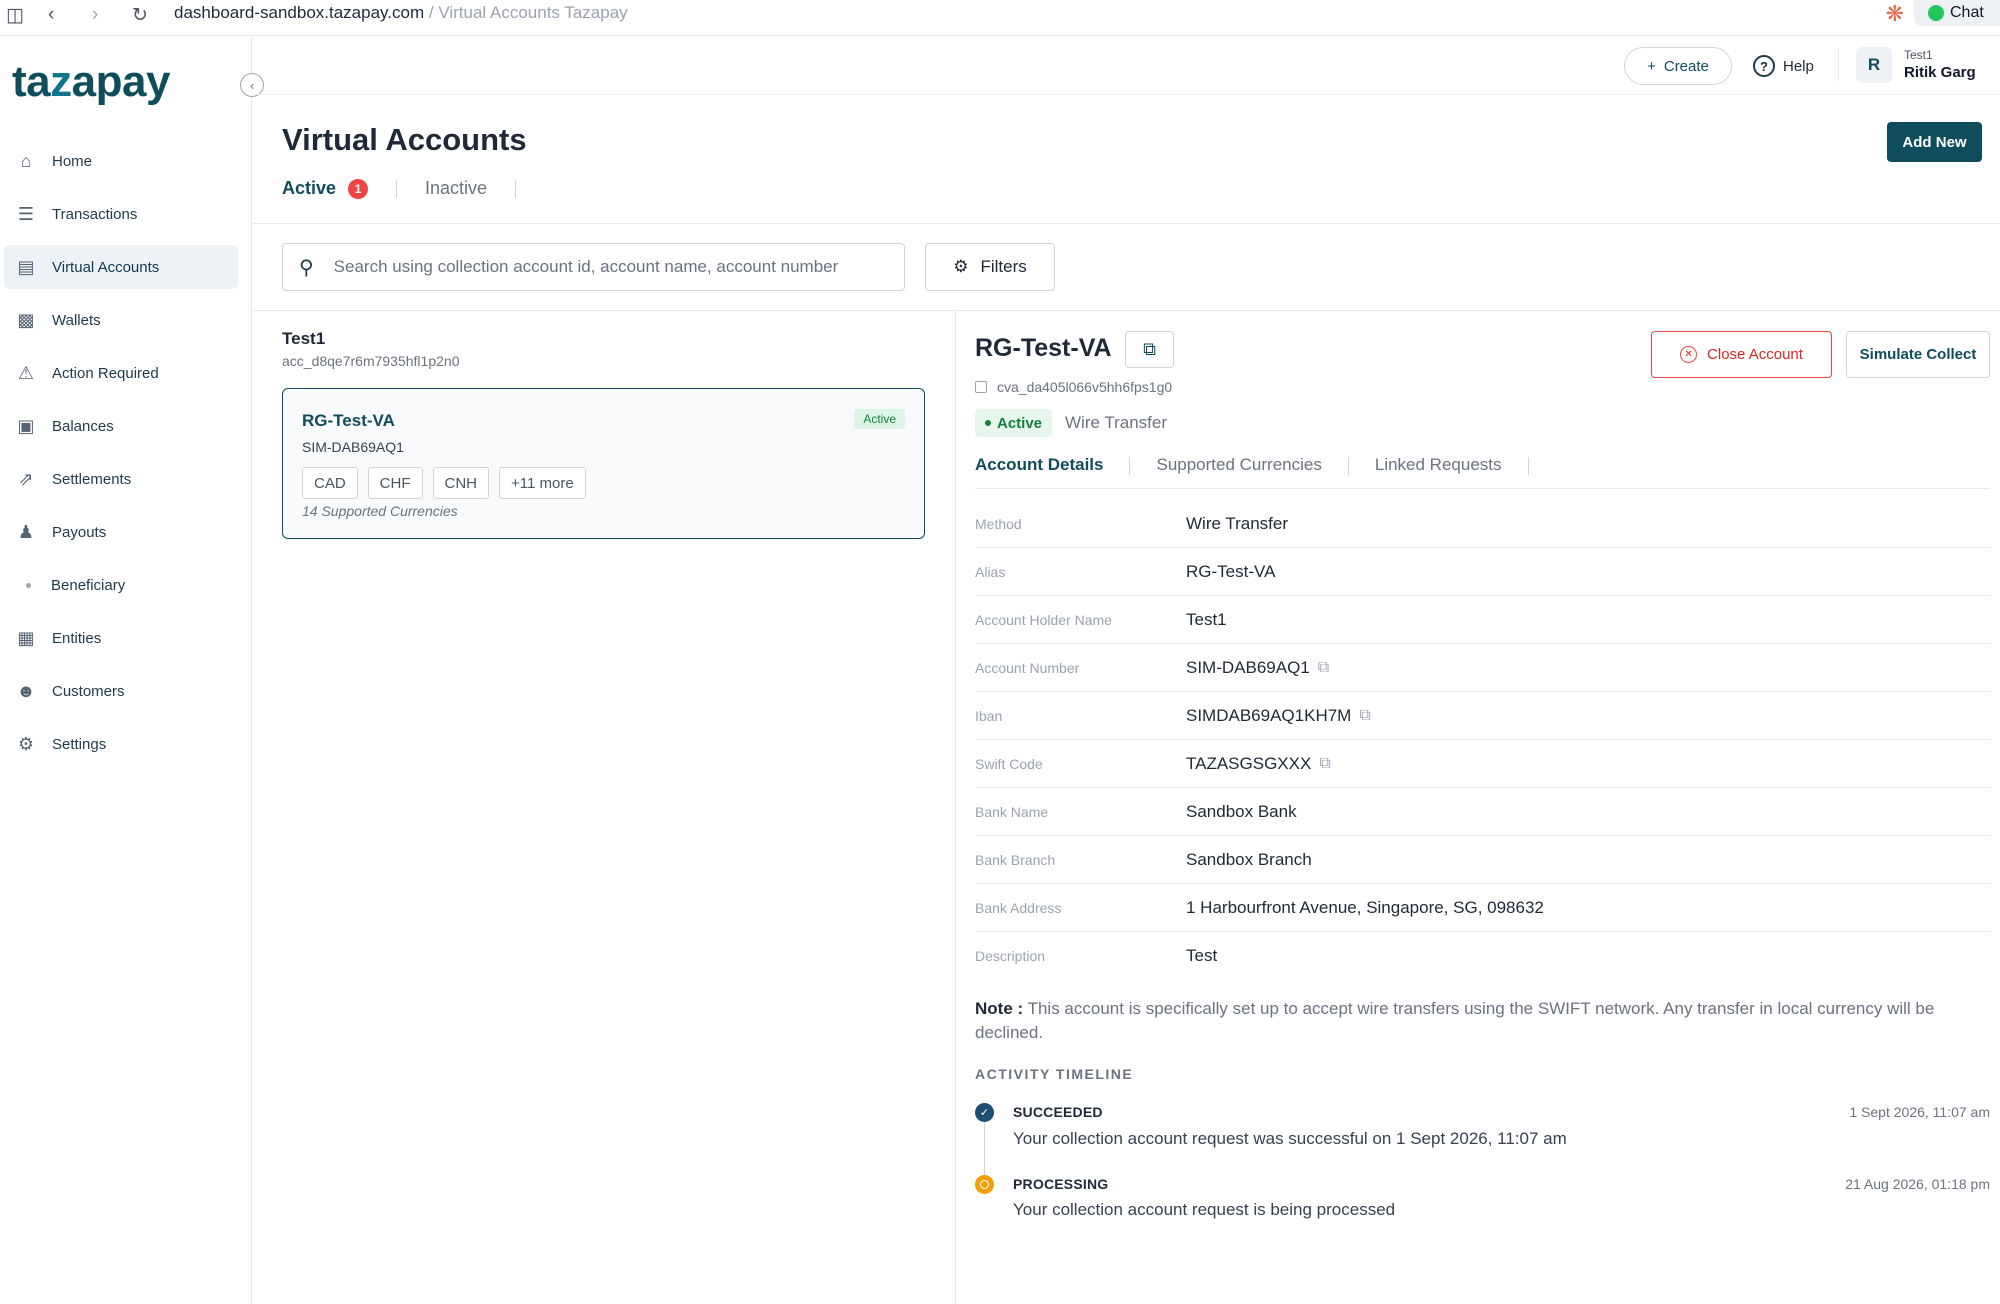 This screenshot has width=2000, height=1304. What do you see at coordinates (542, 483) in the screenshot?
I see `more-currencies-chip: +11 more` at bounding box center [542, 483].